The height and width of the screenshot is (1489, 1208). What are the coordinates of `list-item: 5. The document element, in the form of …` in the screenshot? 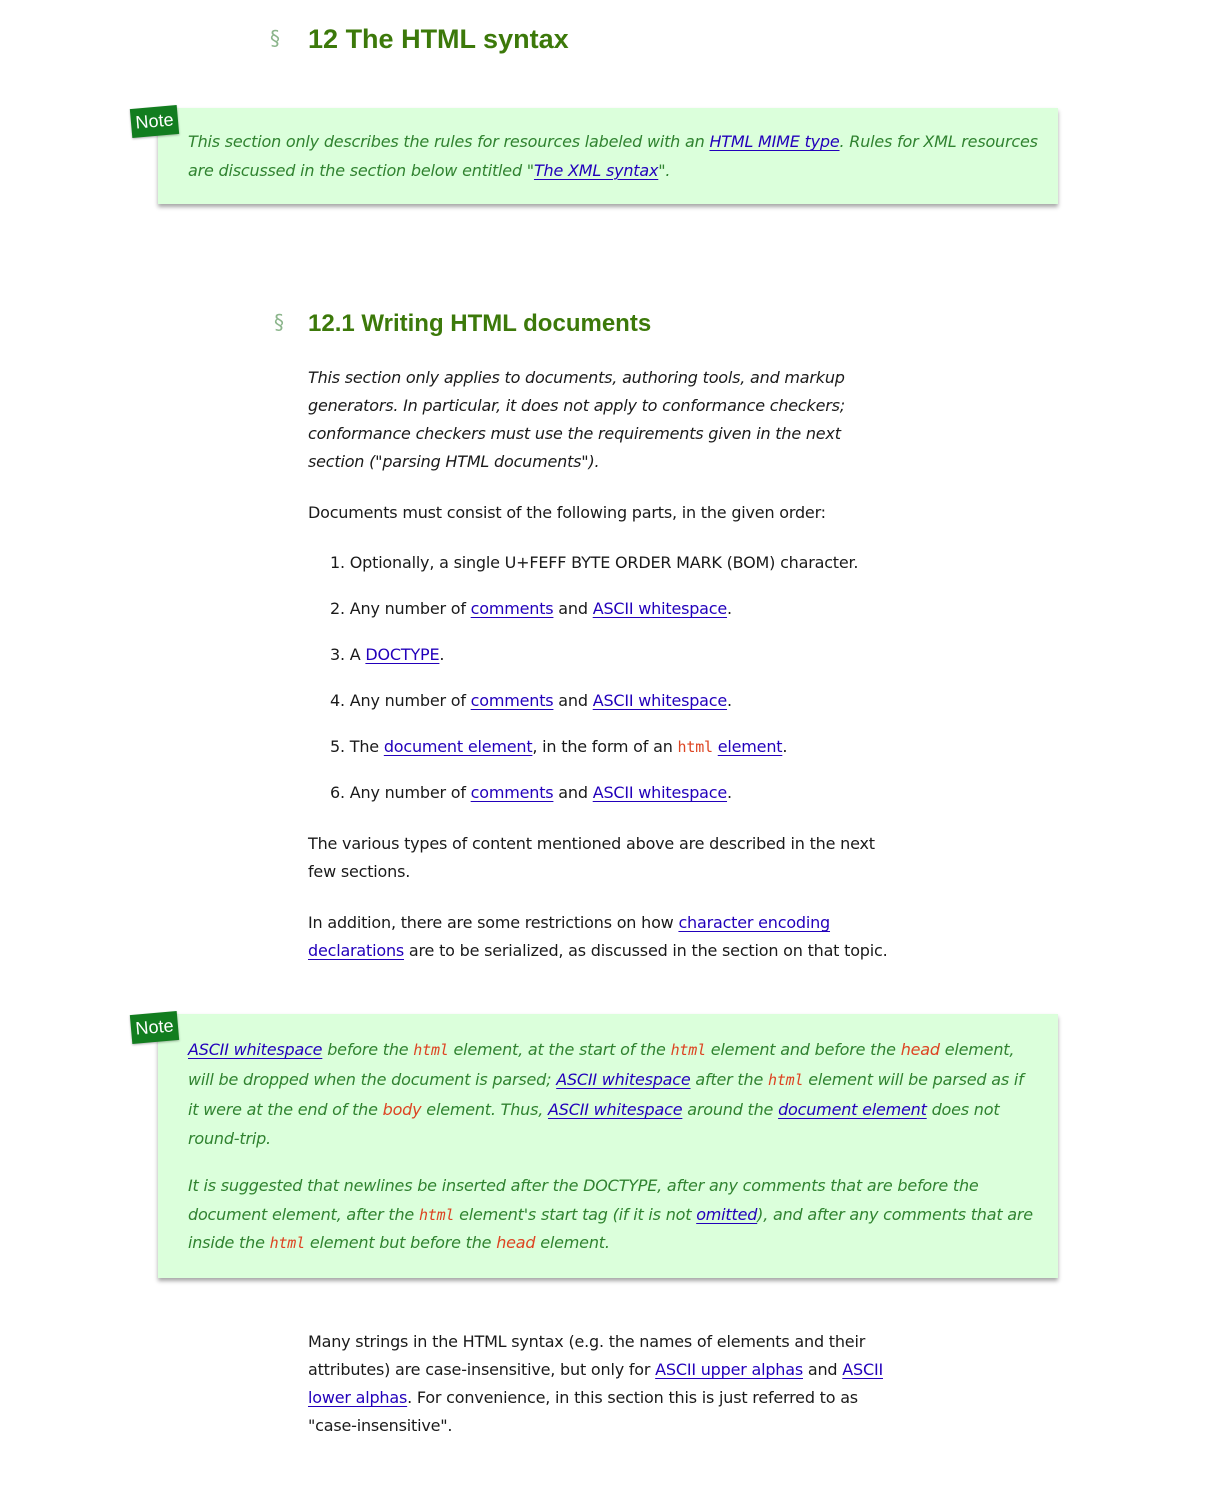 It's located at (559, 746).